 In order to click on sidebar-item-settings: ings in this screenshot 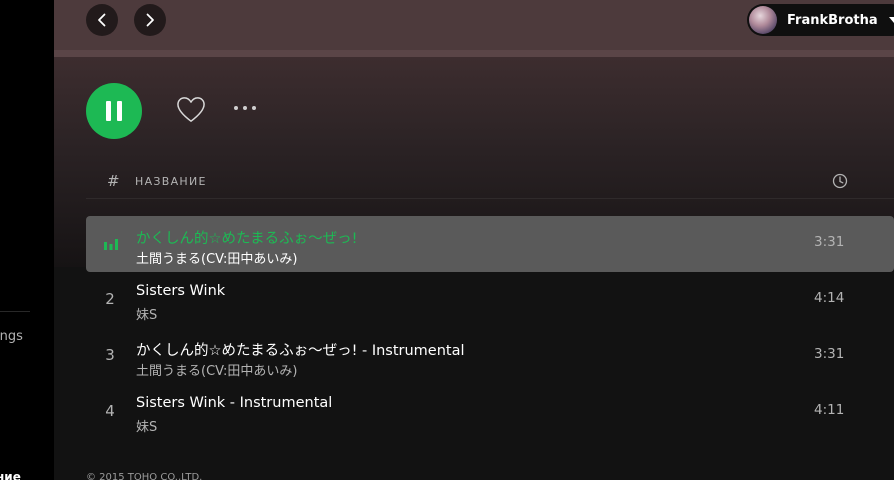, I will do `click(11, 336)`.